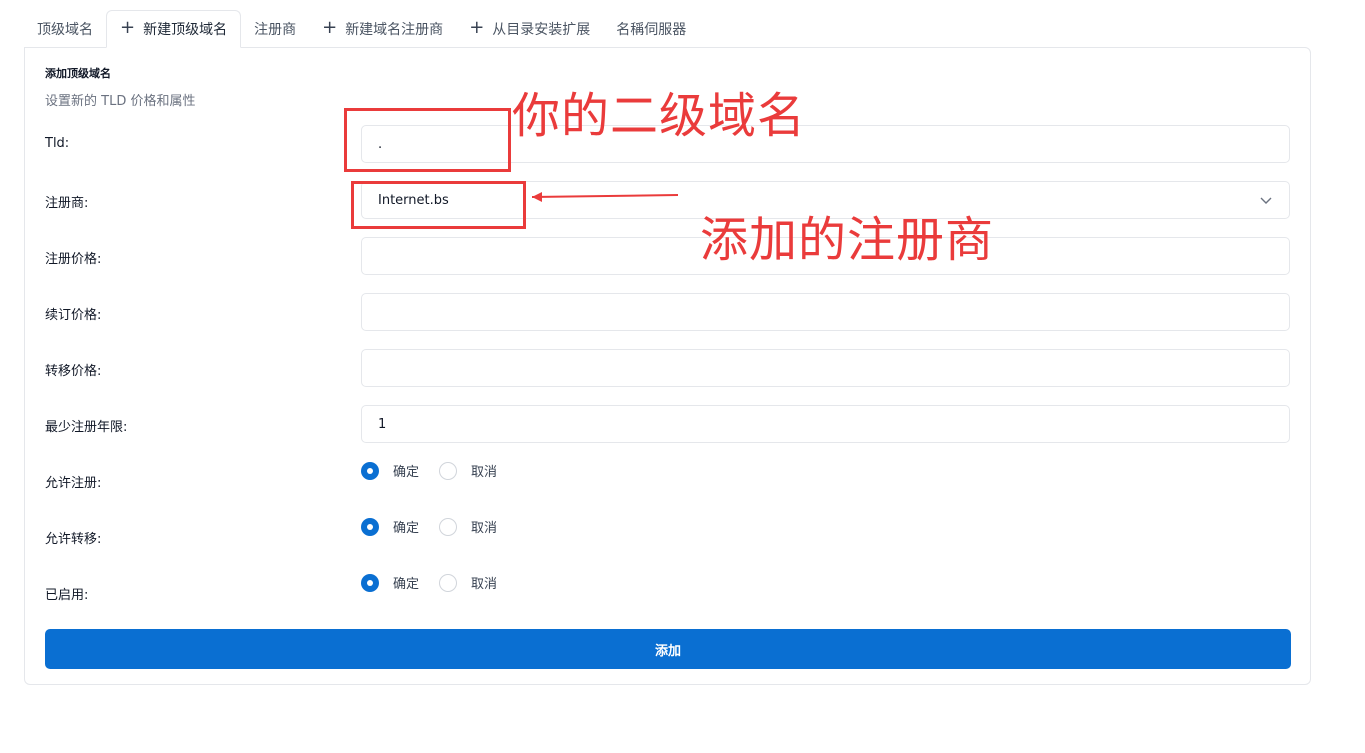  What do you see at coordinates (1266, 200) in the screenshot?
I see `chevron-down-icon` at bounding box center [1266, 200].